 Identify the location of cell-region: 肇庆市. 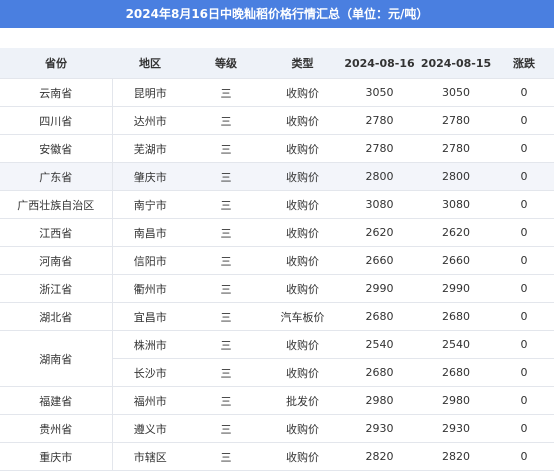
(150, 176).